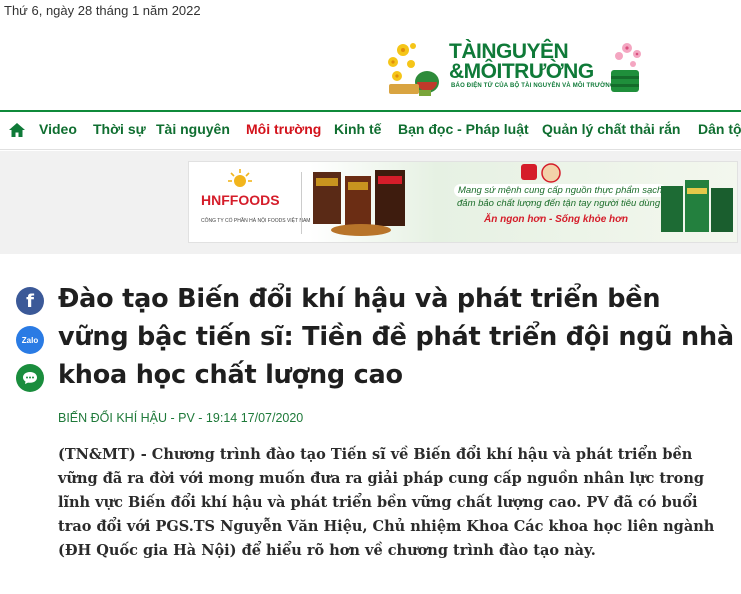 The height and width of the screenshot is (594, 741). Describe the element at coordinates (119, 129) in the screenshot. I see `nav-item-thoi-su: Thời sự` at that location.